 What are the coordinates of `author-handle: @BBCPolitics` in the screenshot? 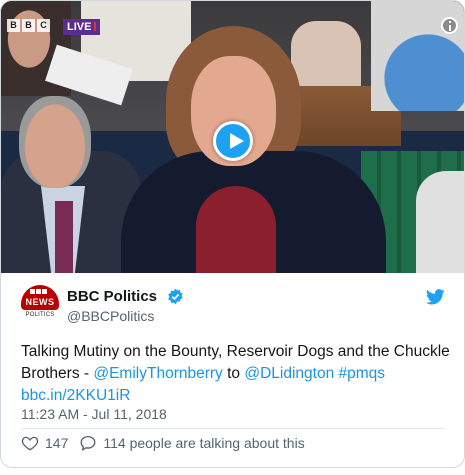 It's located at (110, 316).